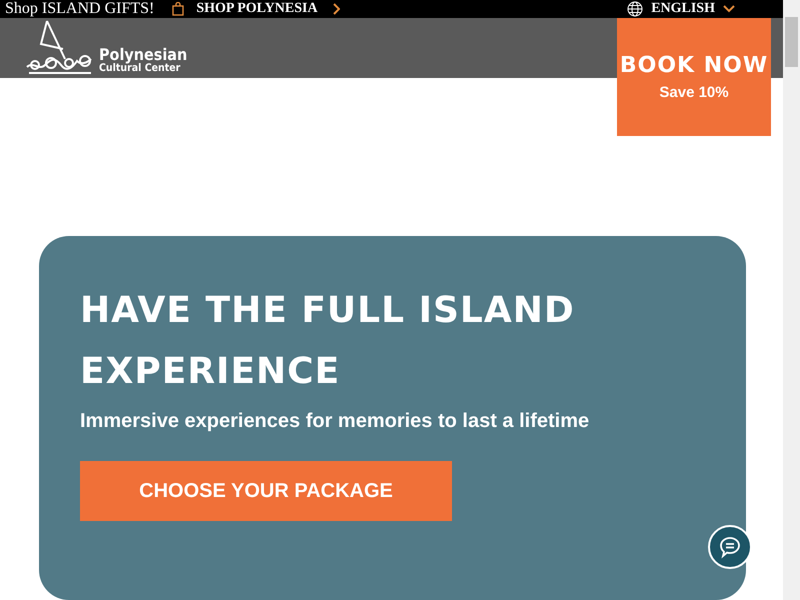  What do you see at coordinates (681, 9) in the screenshot?
I see `language-selector: ENGLISH` at bounding box center [681, 9].